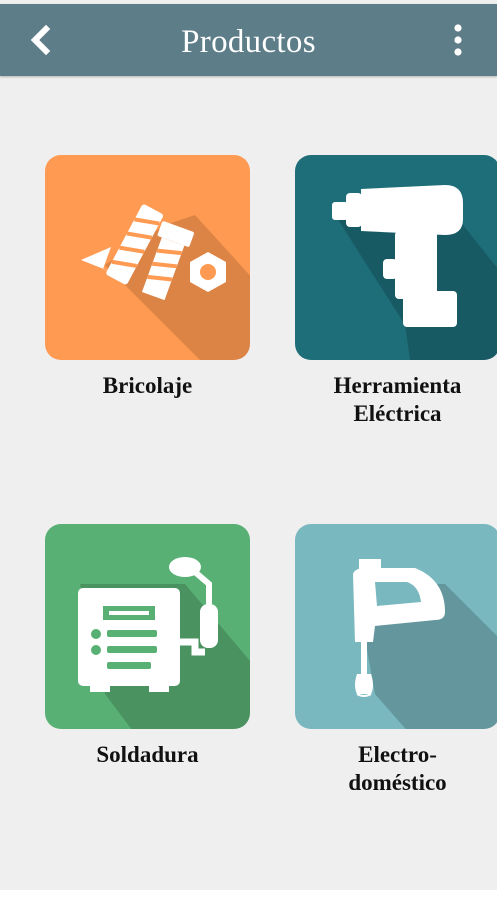  I want to click on screw-bolt-nut-icon, so click(147, 257).